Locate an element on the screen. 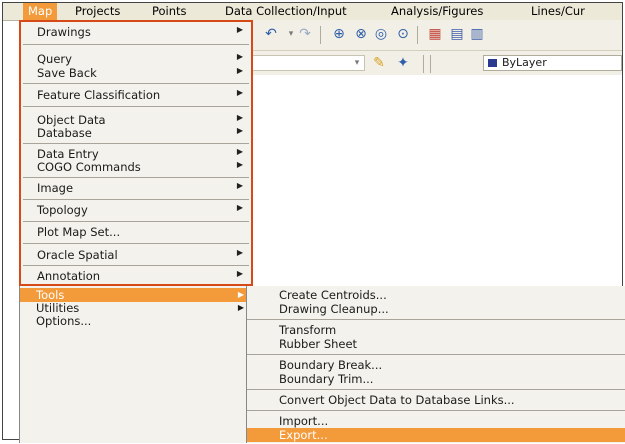 This screenshot has height=444, width=625. menu-data-collection-input: Data Collection/Input is located at coordinates (286, 11).